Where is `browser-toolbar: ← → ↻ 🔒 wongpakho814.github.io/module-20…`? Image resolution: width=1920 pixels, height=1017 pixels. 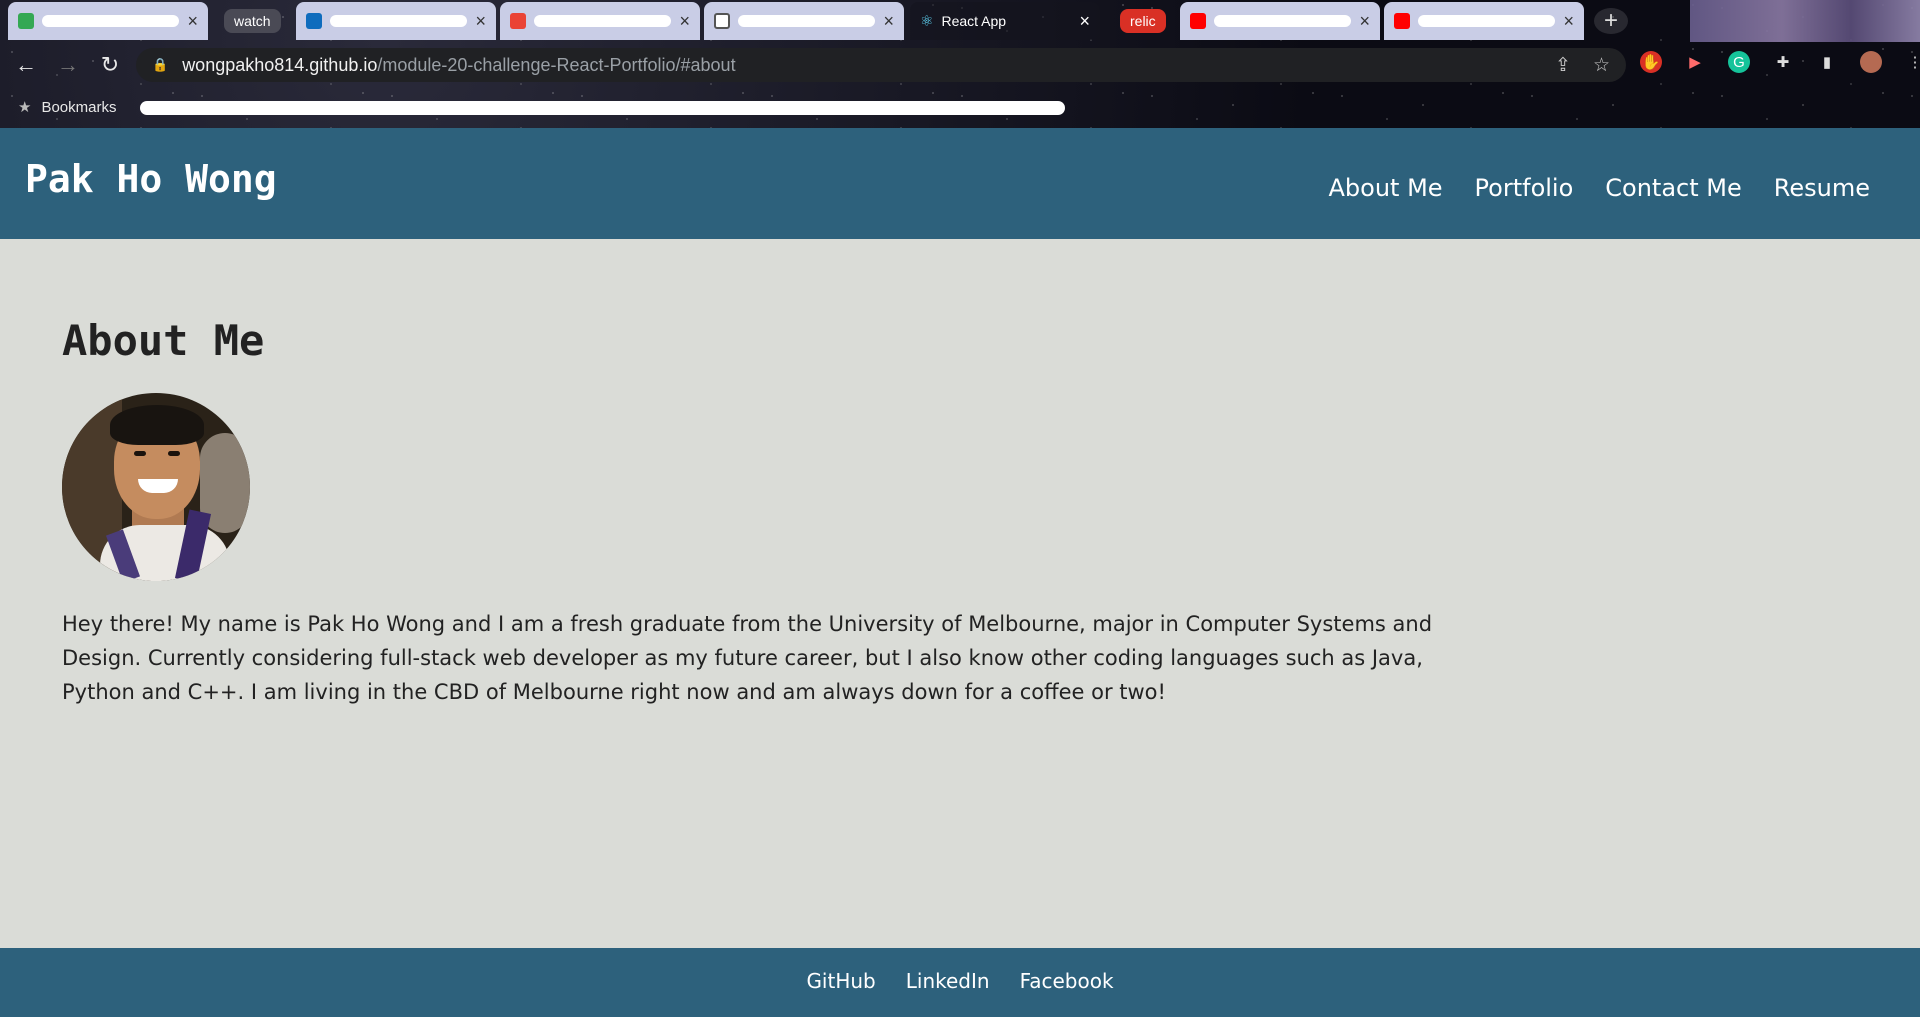 browser-toolbar: ← → ↻ 🔒 wongpakho814.github.io/module-20… is located at coordinates (960, 65).